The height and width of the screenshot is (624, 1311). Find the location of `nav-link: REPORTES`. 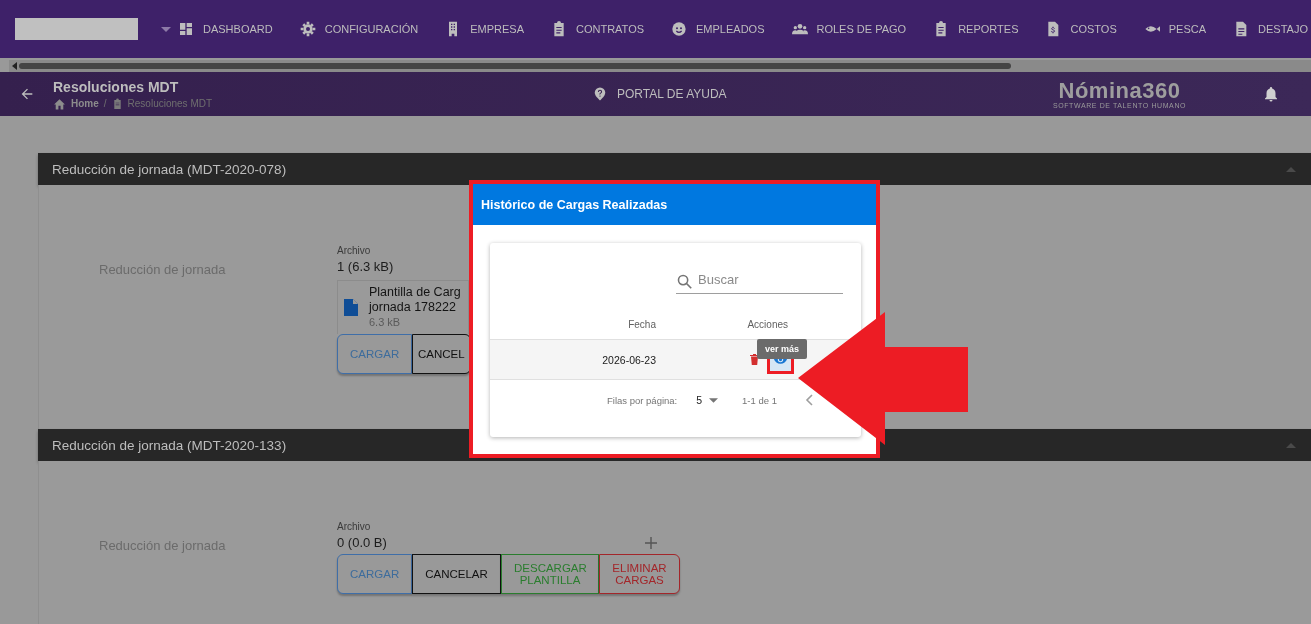

nav-link: REPORTES is located at coordinates (976, 29).